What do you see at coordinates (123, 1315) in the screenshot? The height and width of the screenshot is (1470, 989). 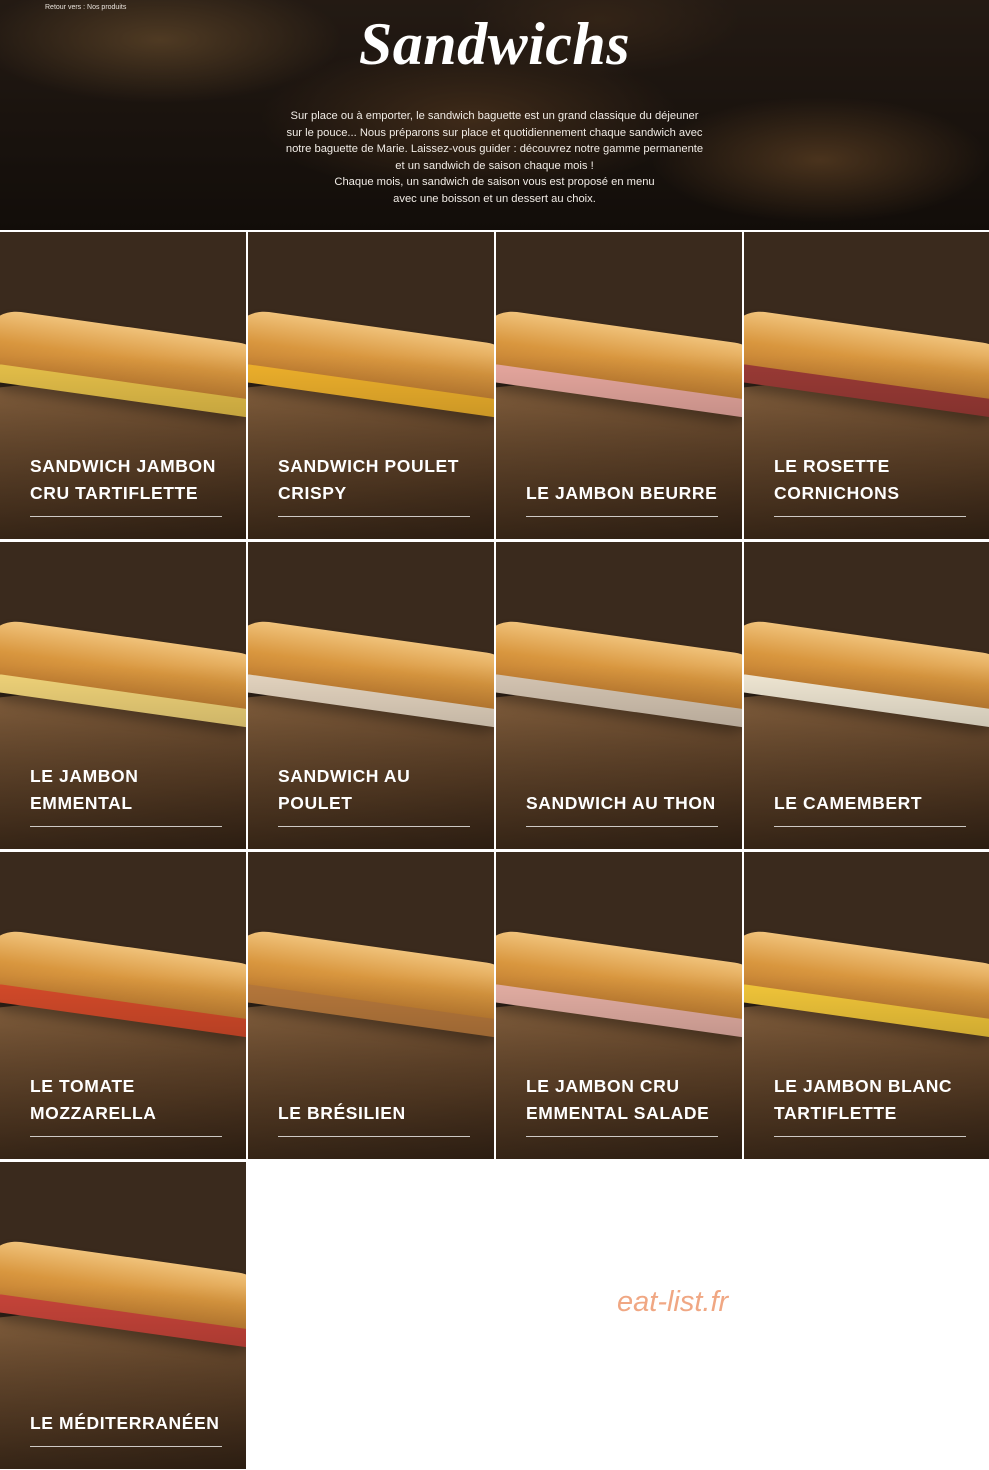 I see `product-card: Le méditerranéen` at bounding box center [123, 1315].